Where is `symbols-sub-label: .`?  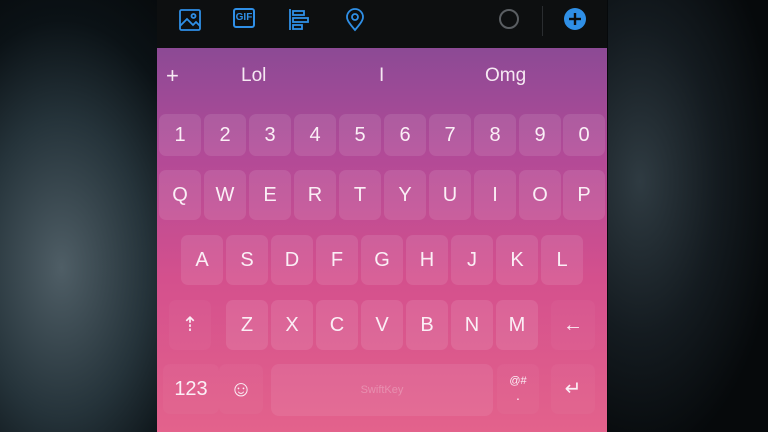
symbols-sub-label: . is located at coordinates (518, 395).